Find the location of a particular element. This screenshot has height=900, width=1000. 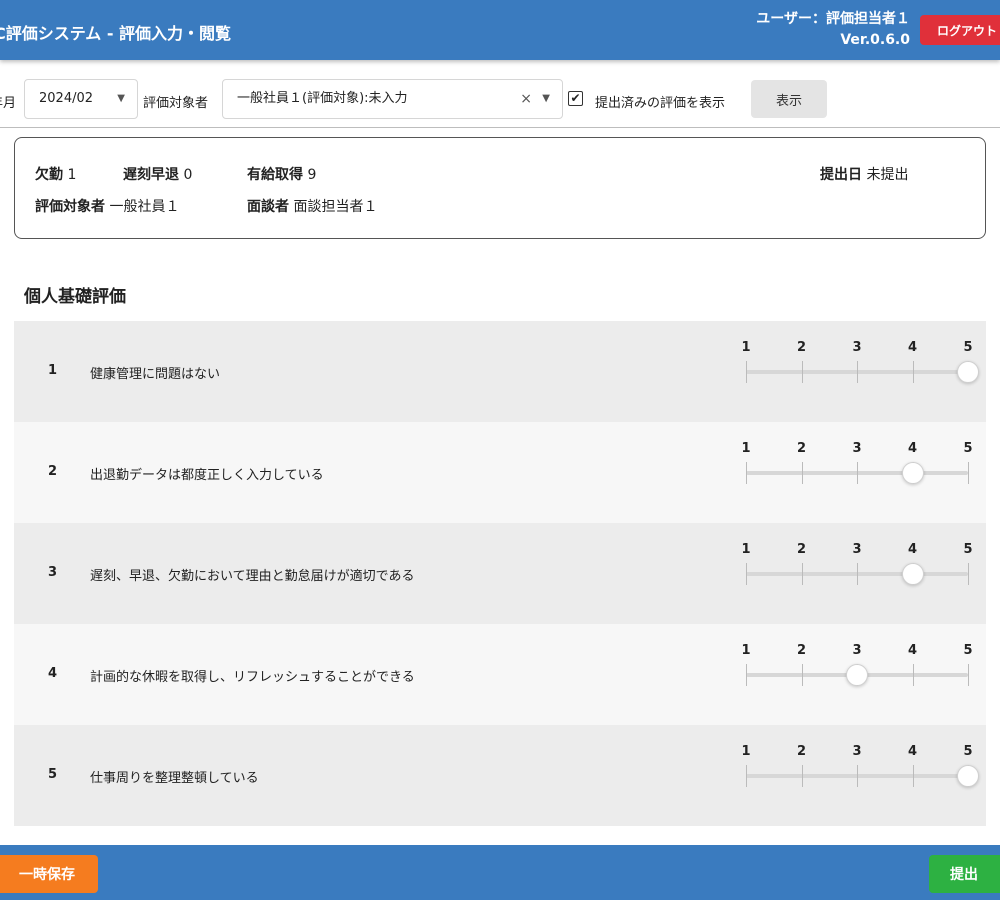

month-select-value: 2024/02 is located at coordinates (66, 98).